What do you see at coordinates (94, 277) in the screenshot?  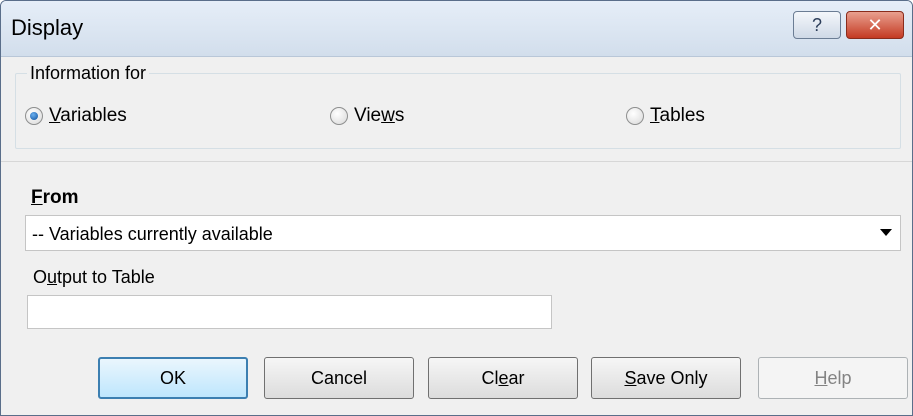 I see `output-to-table-label: Output to Table` at bounding box center [94, 277].